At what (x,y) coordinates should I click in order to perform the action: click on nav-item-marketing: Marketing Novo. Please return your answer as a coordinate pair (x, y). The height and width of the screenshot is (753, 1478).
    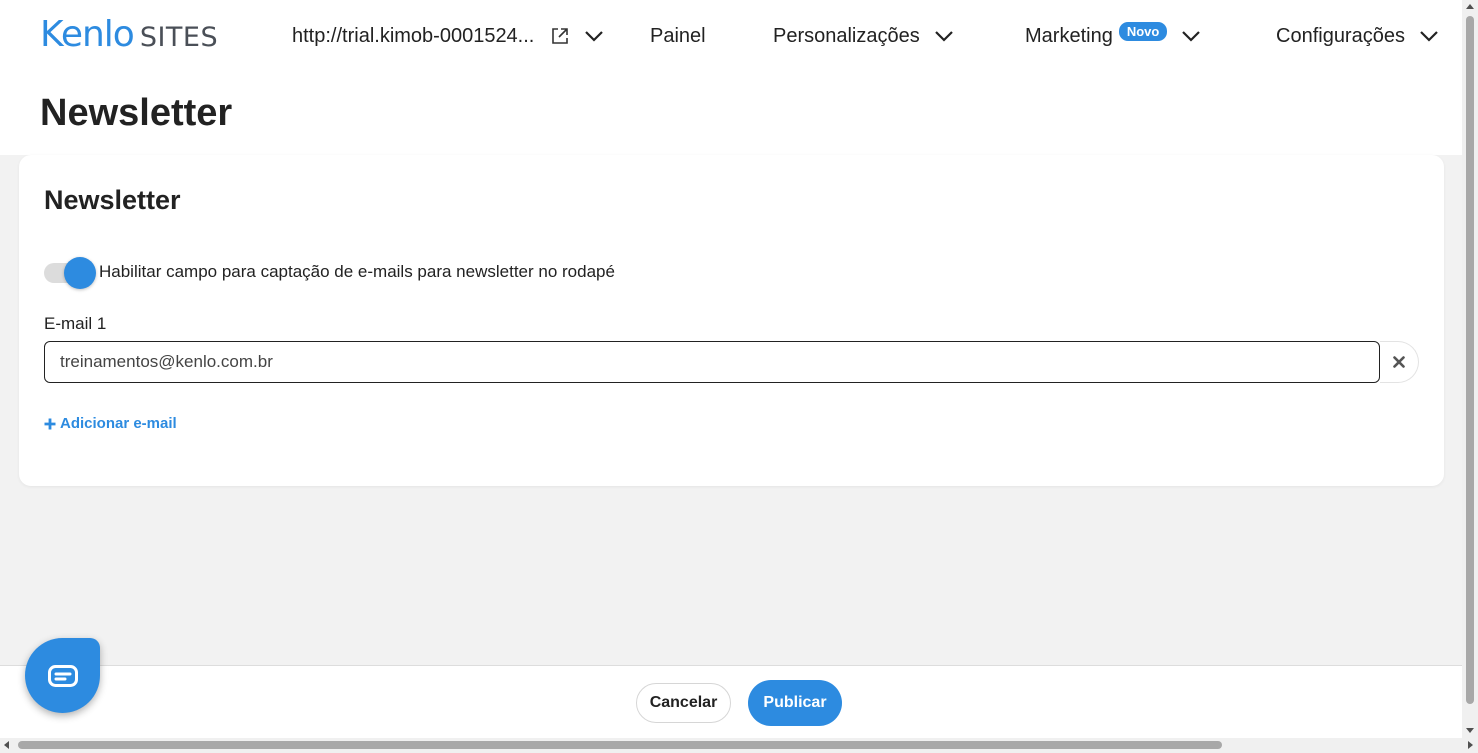
    Looking at the image, I should click on (1113, 35).